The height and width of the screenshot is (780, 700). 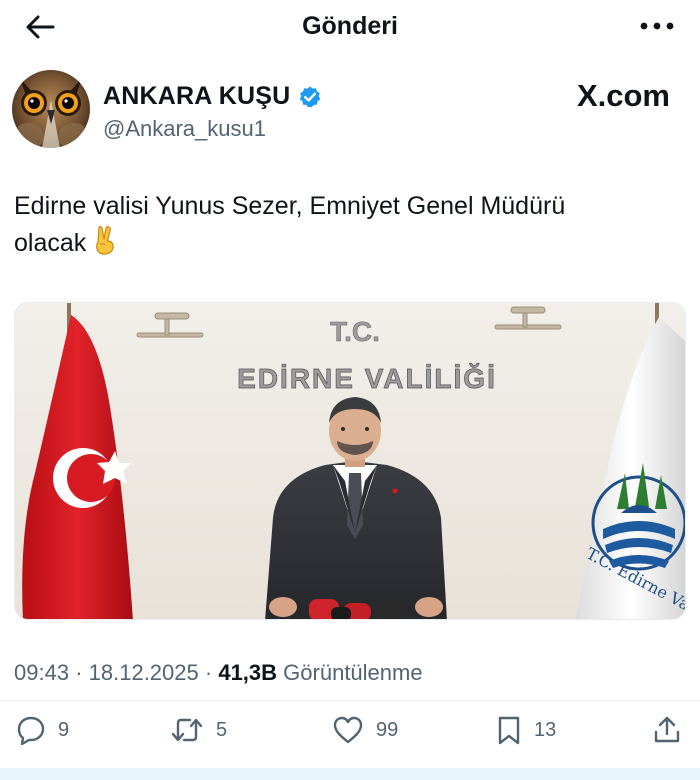 I want to click on tweet-time: 09:43, so click(x=42, y=672).